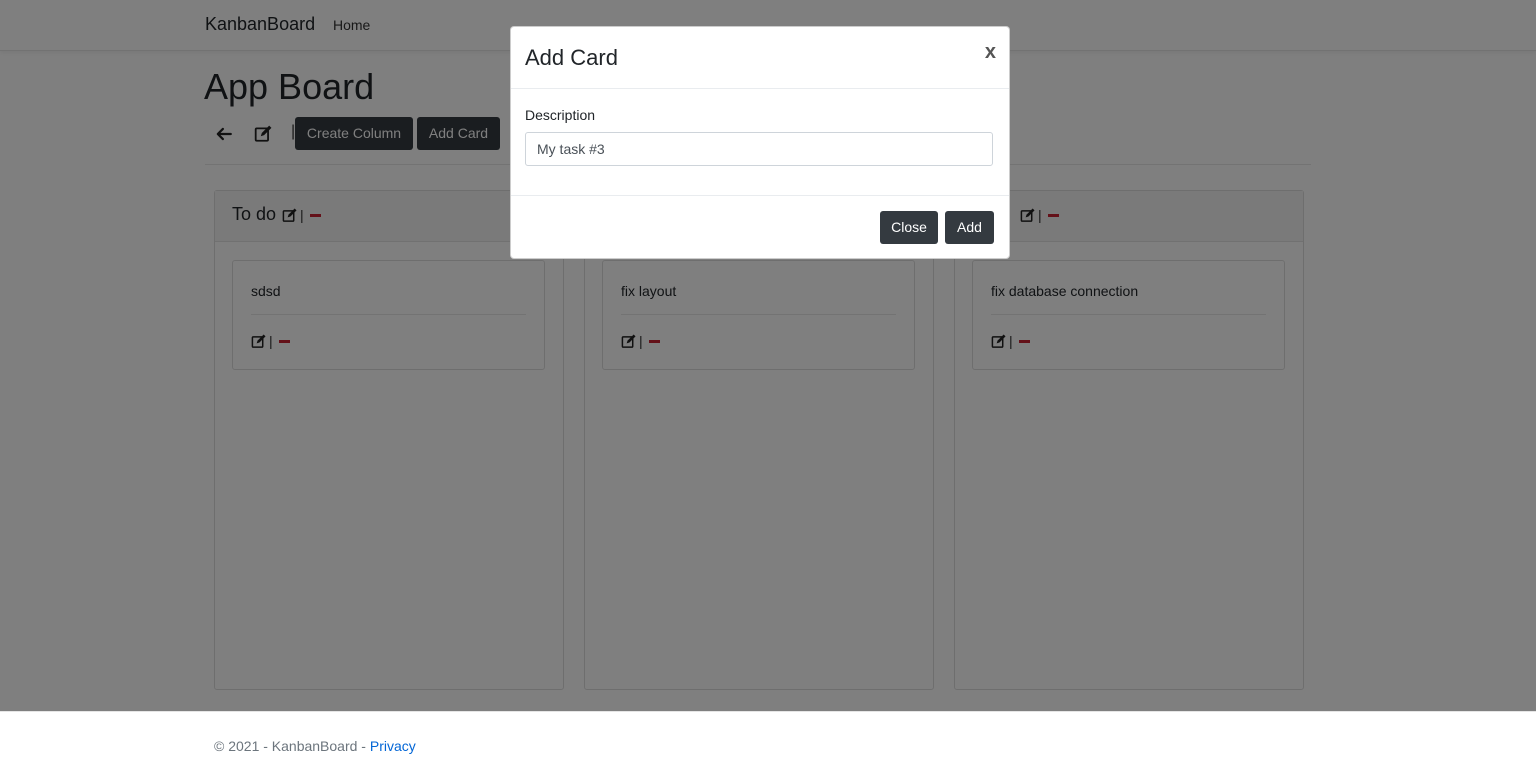  What do you see at coordinates (909, 227) in the screenshot?
I see `close-button: Close` at bounding box center [909, 227].